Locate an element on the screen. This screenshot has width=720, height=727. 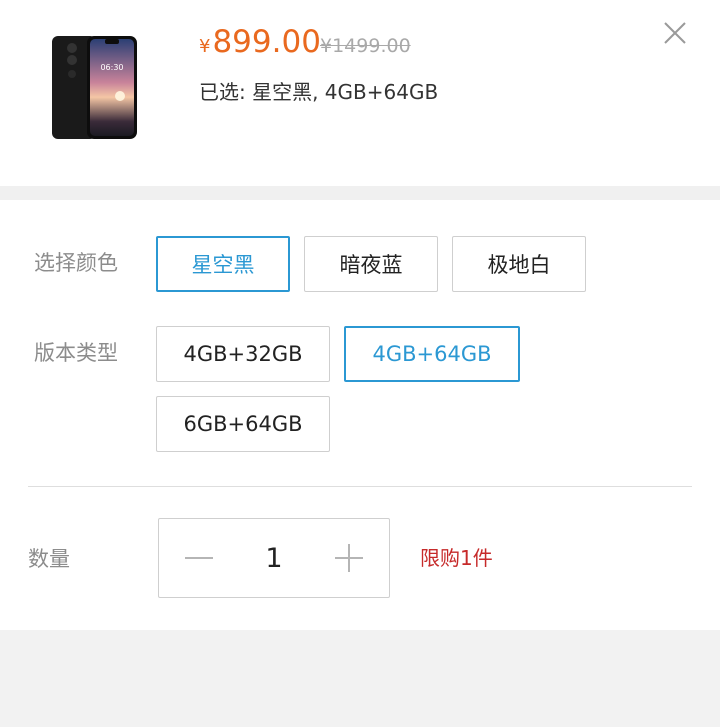
version-option-1: 4GB+64GB is located at coordinates (432, 354).